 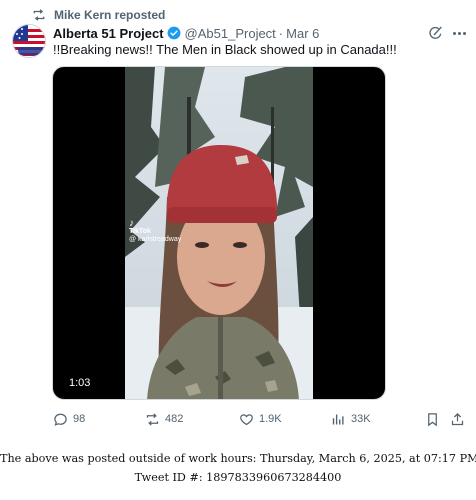 What do you see at coordinates (155, 231) in the screenshot?
I see `tiktok-watermark: ♪ TikTok @ karlstreadway` at bounding box center [155, 231].